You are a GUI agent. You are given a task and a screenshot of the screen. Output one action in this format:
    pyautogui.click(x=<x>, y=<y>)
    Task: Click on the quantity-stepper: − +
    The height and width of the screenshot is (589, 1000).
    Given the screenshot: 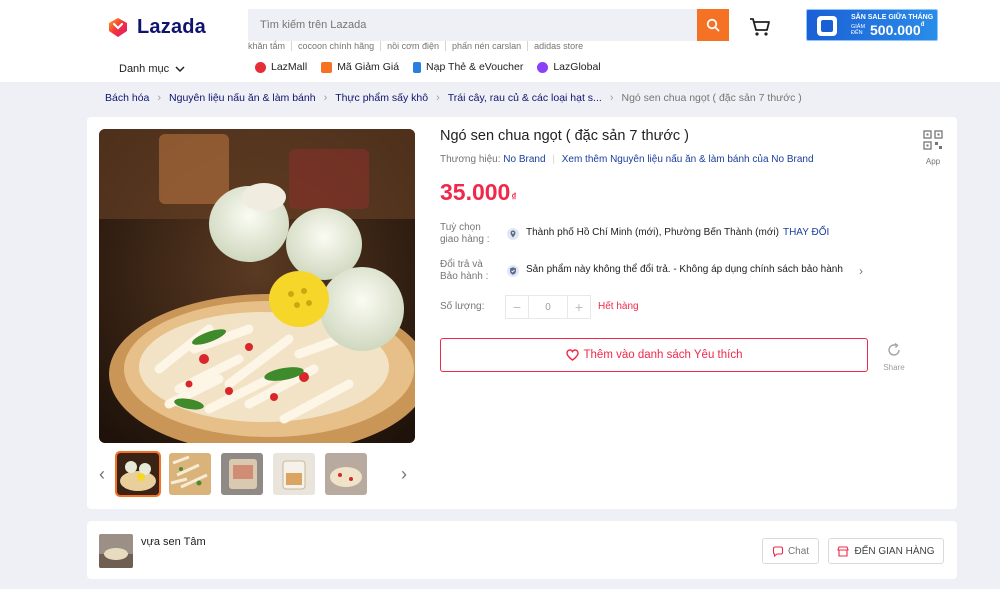 What is the action you would take?
    pyautogui.click(x=548, y=307)
    